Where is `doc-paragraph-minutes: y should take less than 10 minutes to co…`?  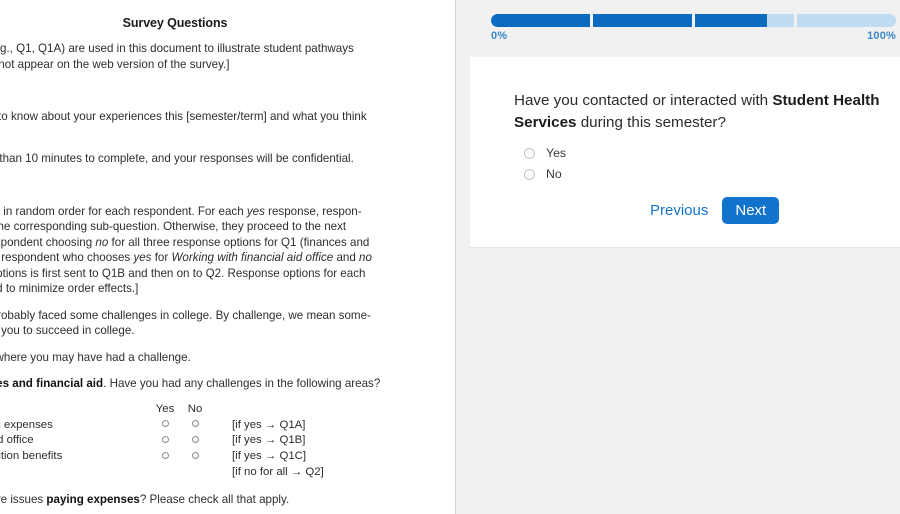
doc-paragraph-minutes: y should take less than 10 minutes to co… is located at coordinates (177, 159).